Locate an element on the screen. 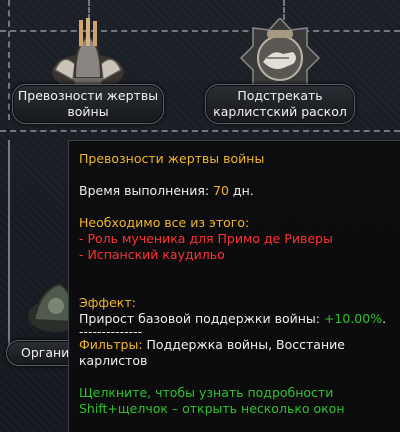  tooltip-filters-continued: карлистов is located at coordinates (113, 360).